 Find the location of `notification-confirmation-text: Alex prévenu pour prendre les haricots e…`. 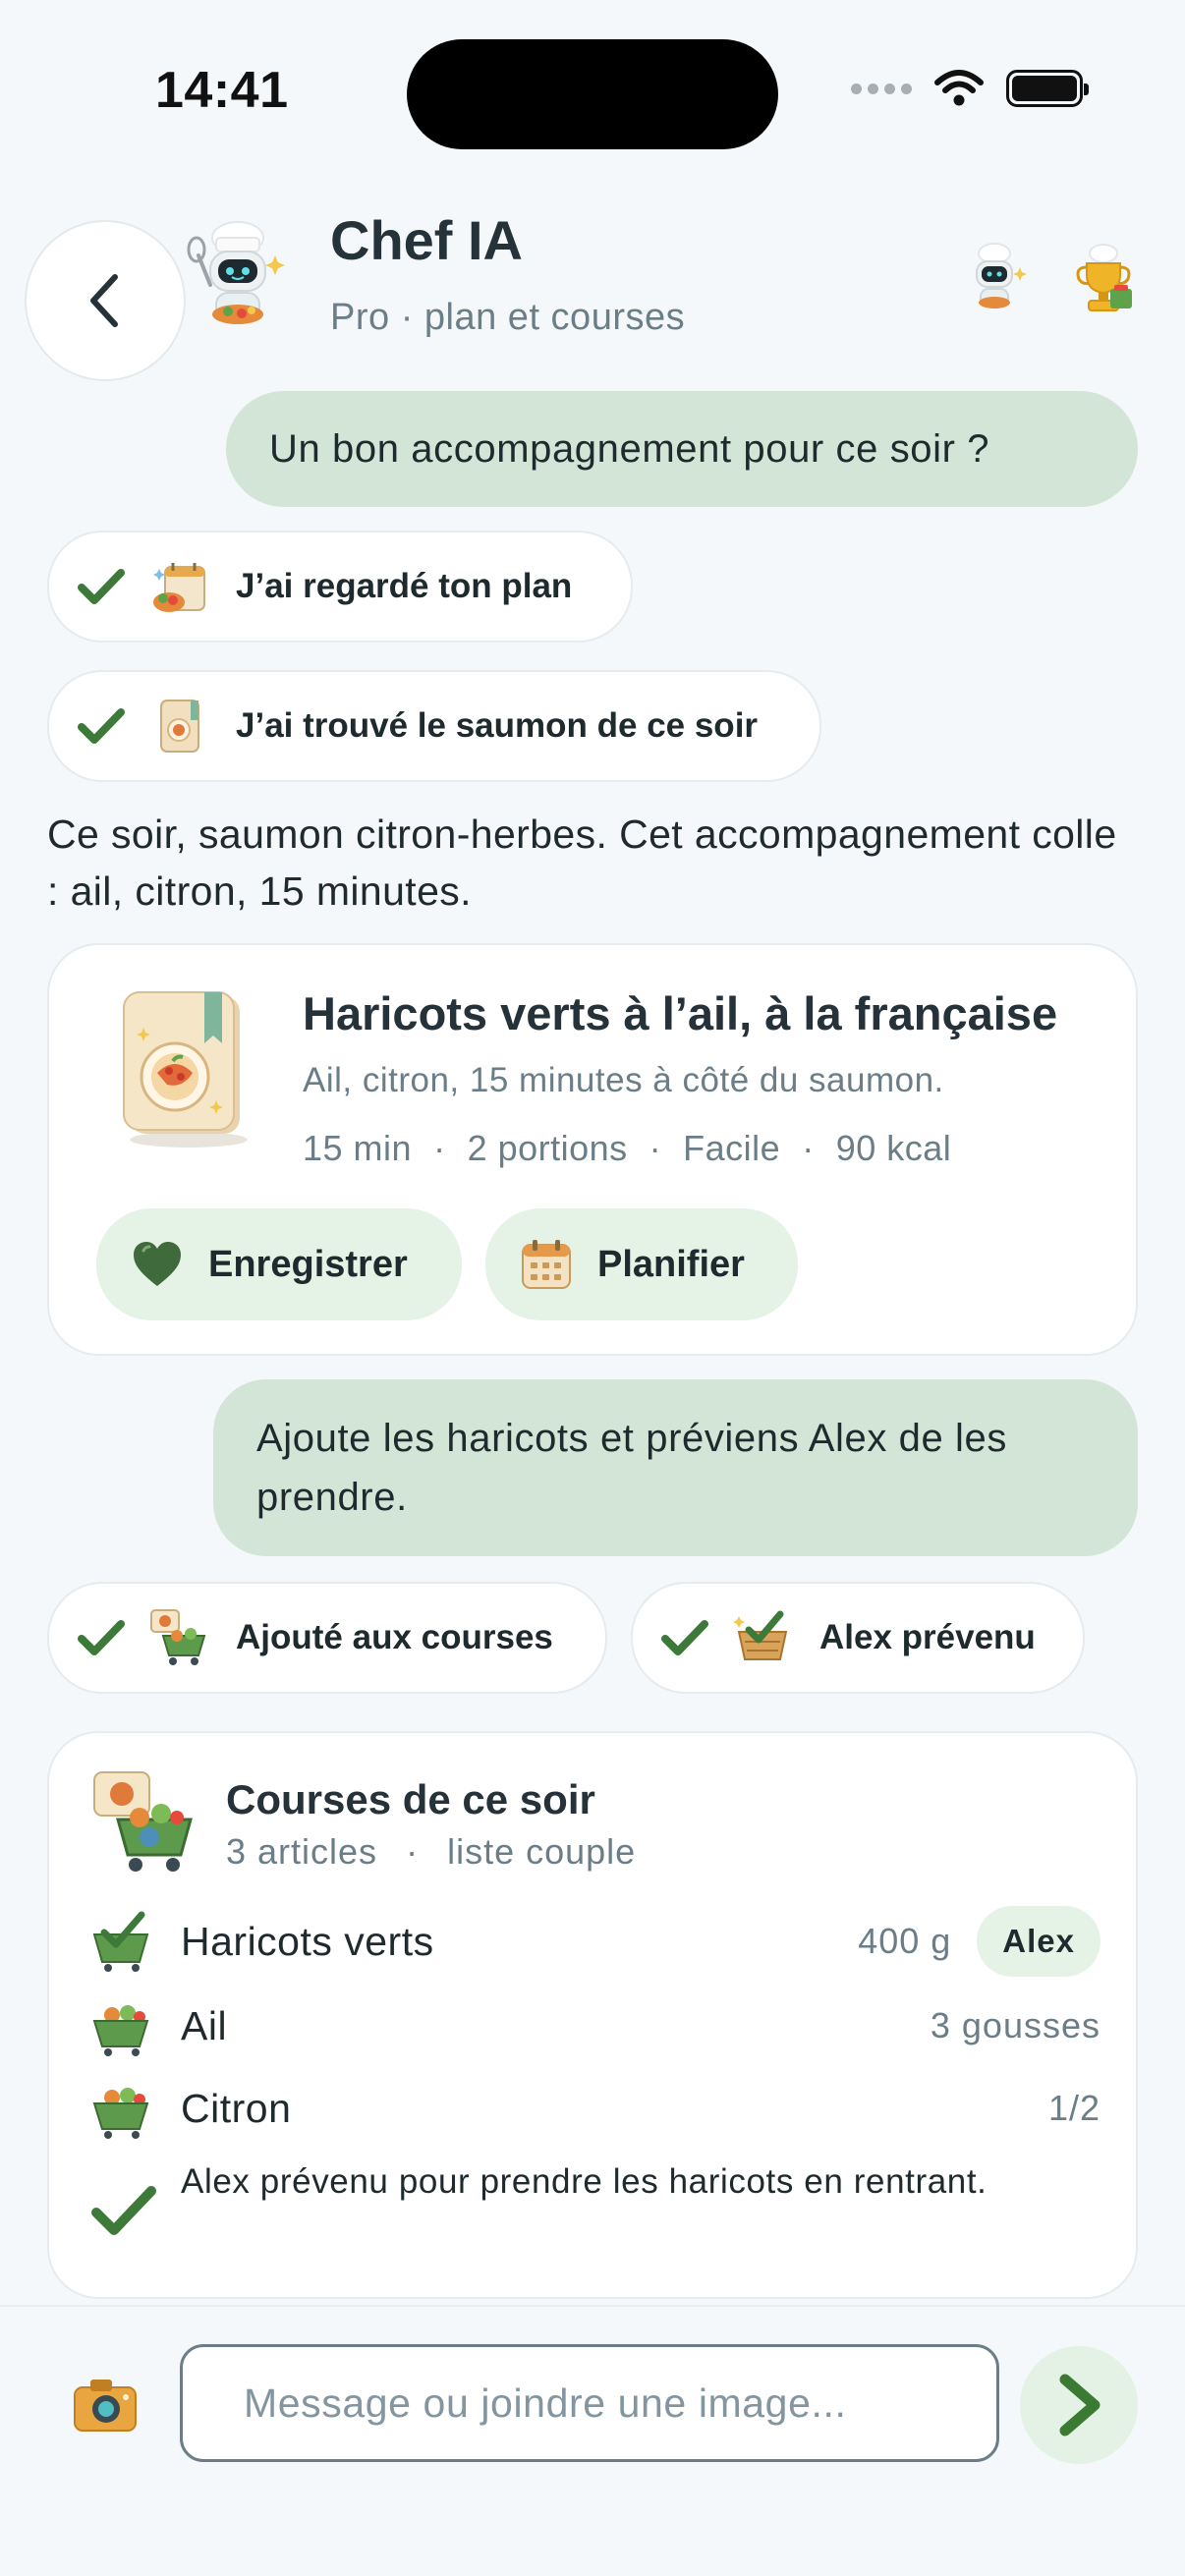

notification-confirmation-text: Alex prévenu pour prendre les haricots e… is located at coordinates (585, 2181).